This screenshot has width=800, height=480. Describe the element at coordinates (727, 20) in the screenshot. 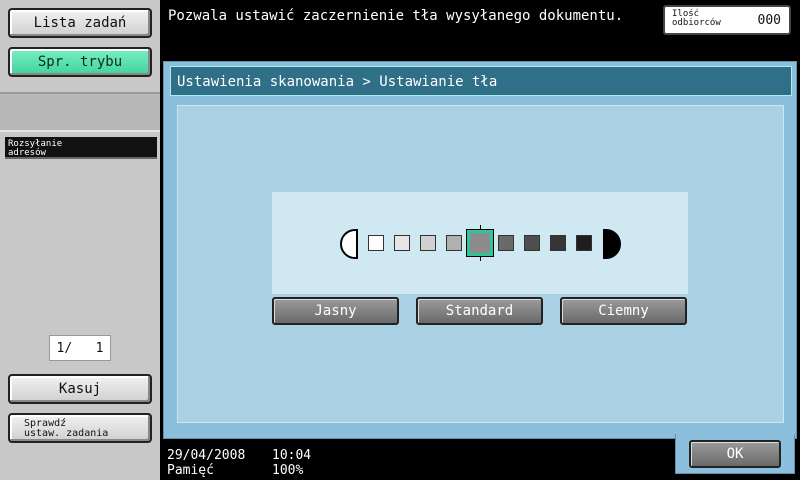

I see `recipients-counter: Ilość odbiorców 000` at that location.